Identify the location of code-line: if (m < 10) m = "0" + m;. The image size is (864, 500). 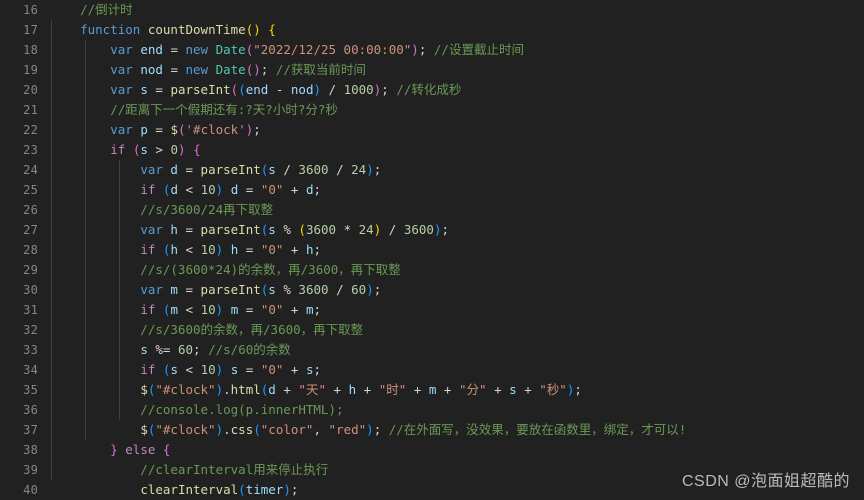
(231, 309).